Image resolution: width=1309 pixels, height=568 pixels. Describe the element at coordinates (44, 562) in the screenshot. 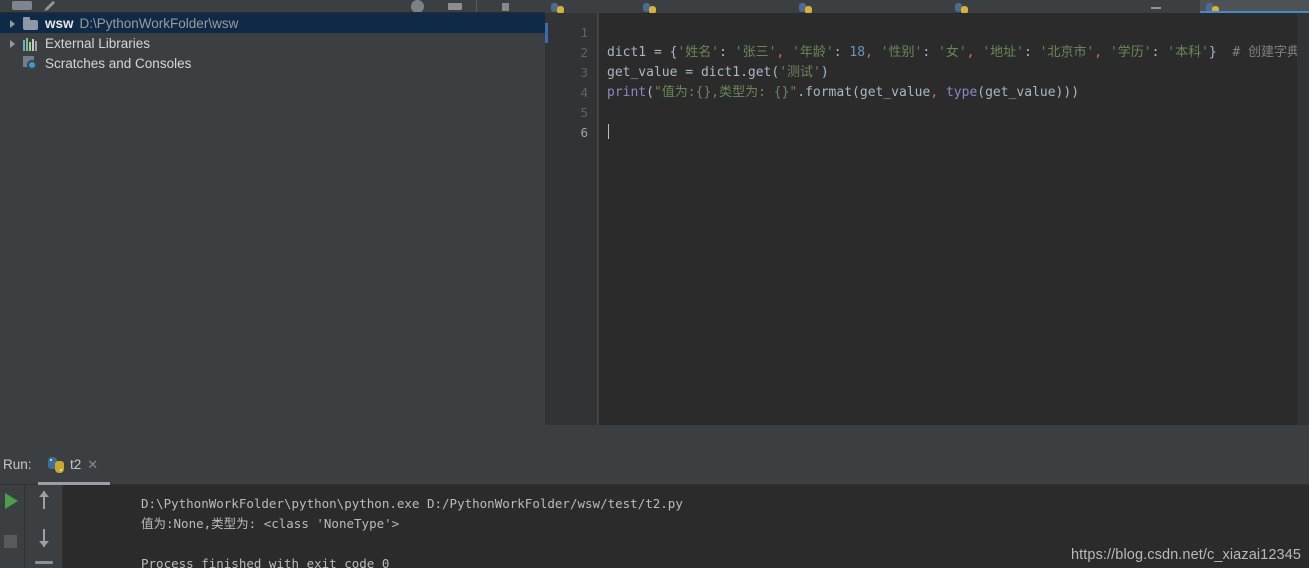

I see `soft-wrap-icon` at that location.